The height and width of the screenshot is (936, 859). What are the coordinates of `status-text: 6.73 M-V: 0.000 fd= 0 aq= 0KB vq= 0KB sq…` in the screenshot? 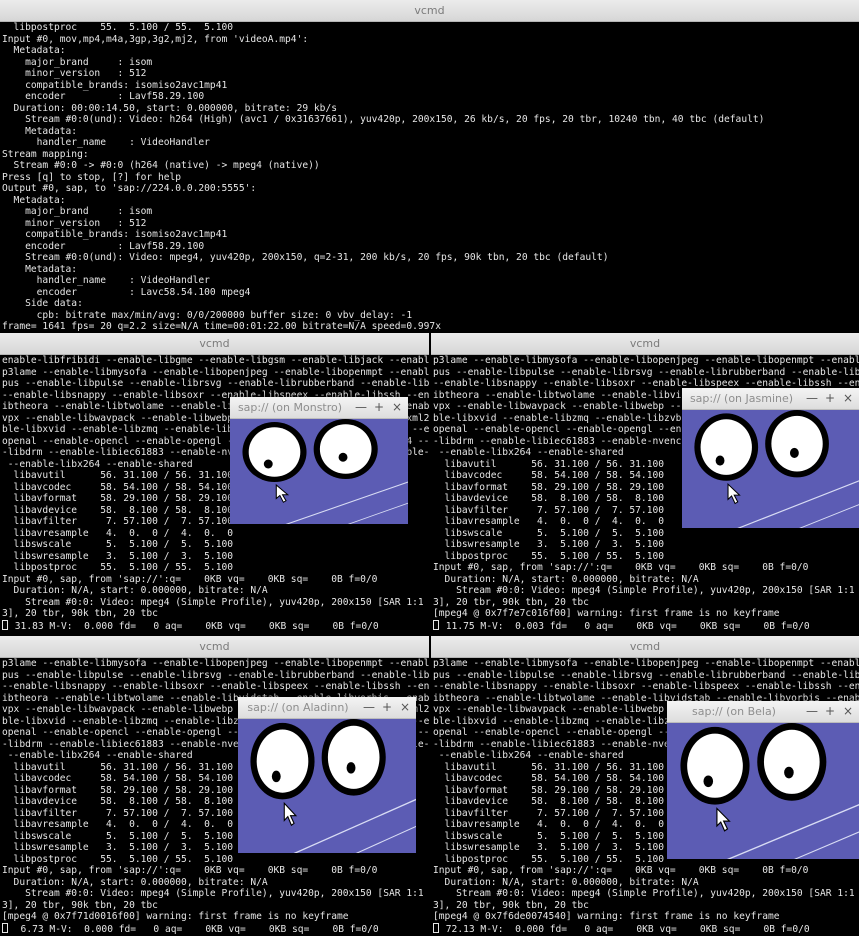 It's located at (194, 929).